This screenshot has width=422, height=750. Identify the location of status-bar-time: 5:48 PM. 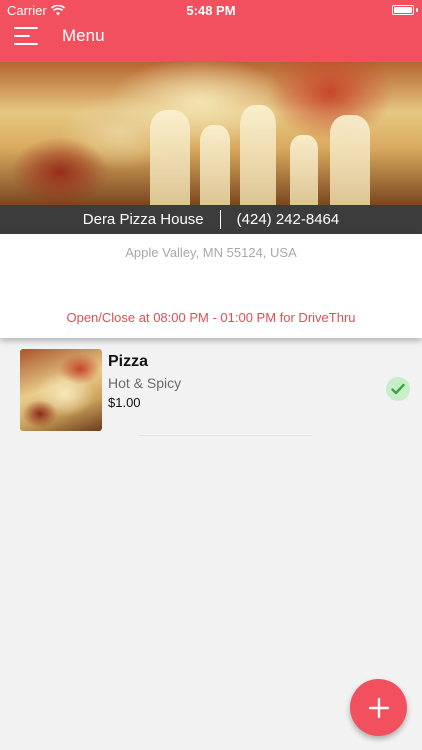
(211, 10).